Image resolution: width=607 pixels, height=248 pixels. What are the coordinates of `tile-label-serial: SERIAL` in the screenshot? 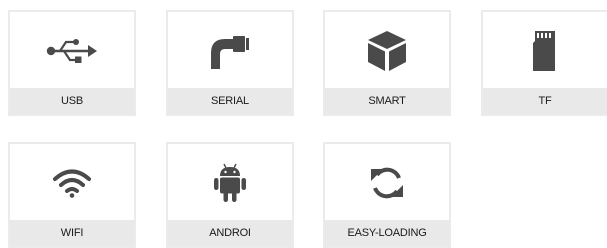 It's located at (230, 101).